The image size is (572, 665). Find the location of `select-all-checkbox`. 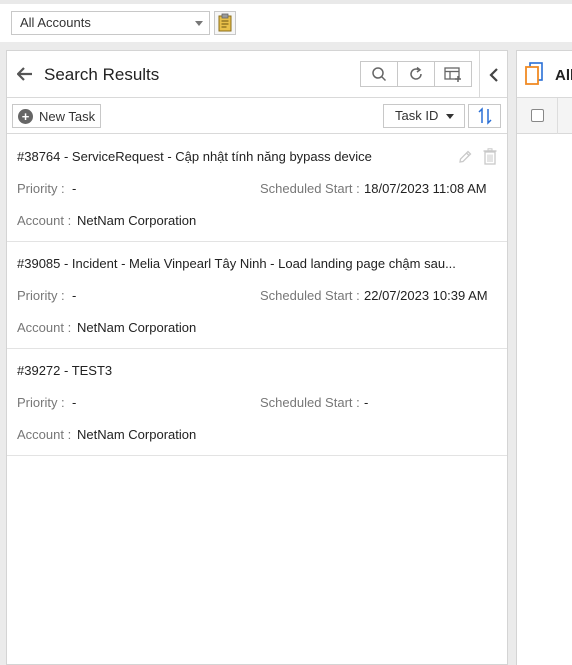

select-all-checkbox is located at coordinates (537, 115).